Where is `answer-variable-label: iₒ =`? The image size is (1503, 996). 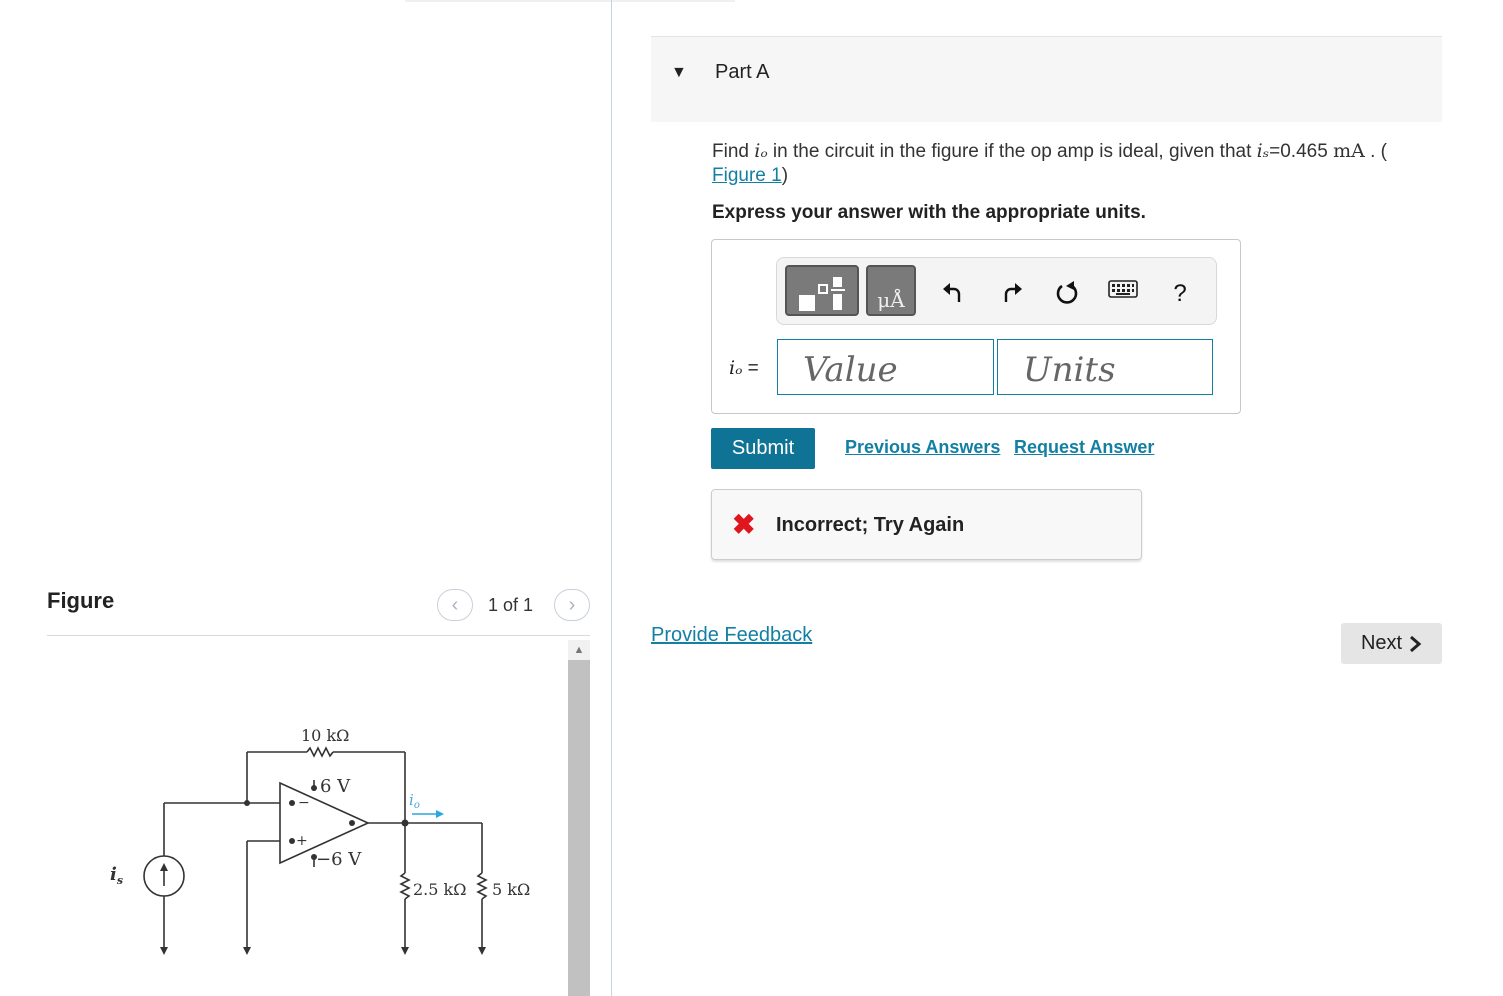 answer-variable-label: iₒ = is located at coordinates (744, 368).